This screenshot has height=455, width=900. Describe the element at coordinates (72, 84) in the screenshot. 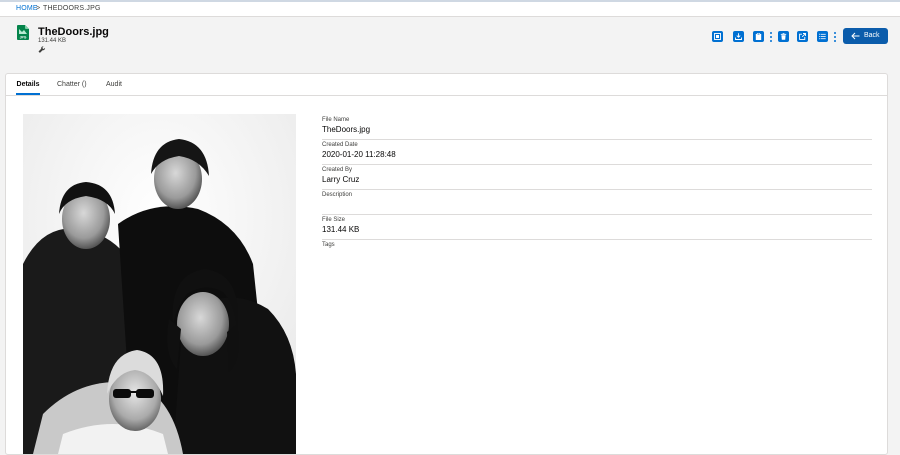

I see `tab-chatter: Chatter ()` at that location.